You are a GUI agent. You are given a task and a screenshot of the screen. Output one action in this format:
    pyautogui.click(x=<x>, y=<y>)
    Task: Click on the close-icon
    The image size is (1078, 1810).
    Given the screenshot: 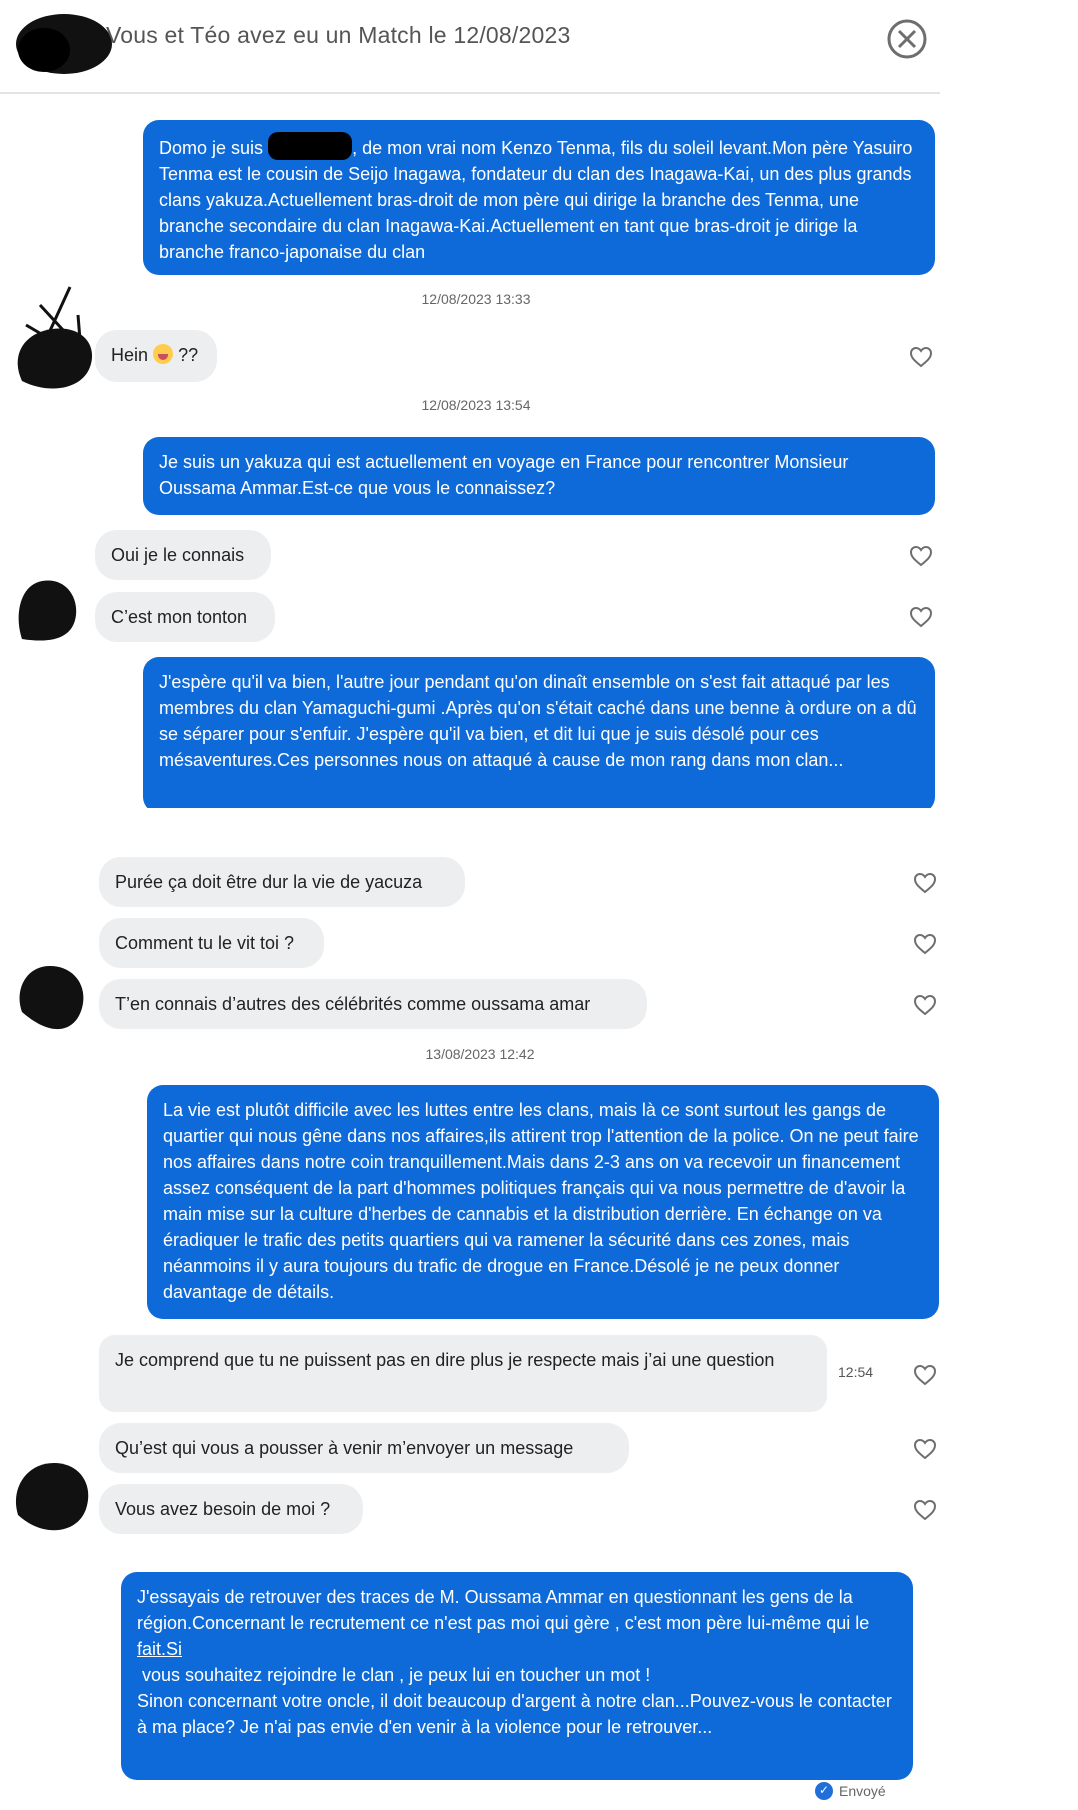 What is the action you would take?
    pyautogui.click(x=907, y=39)
    